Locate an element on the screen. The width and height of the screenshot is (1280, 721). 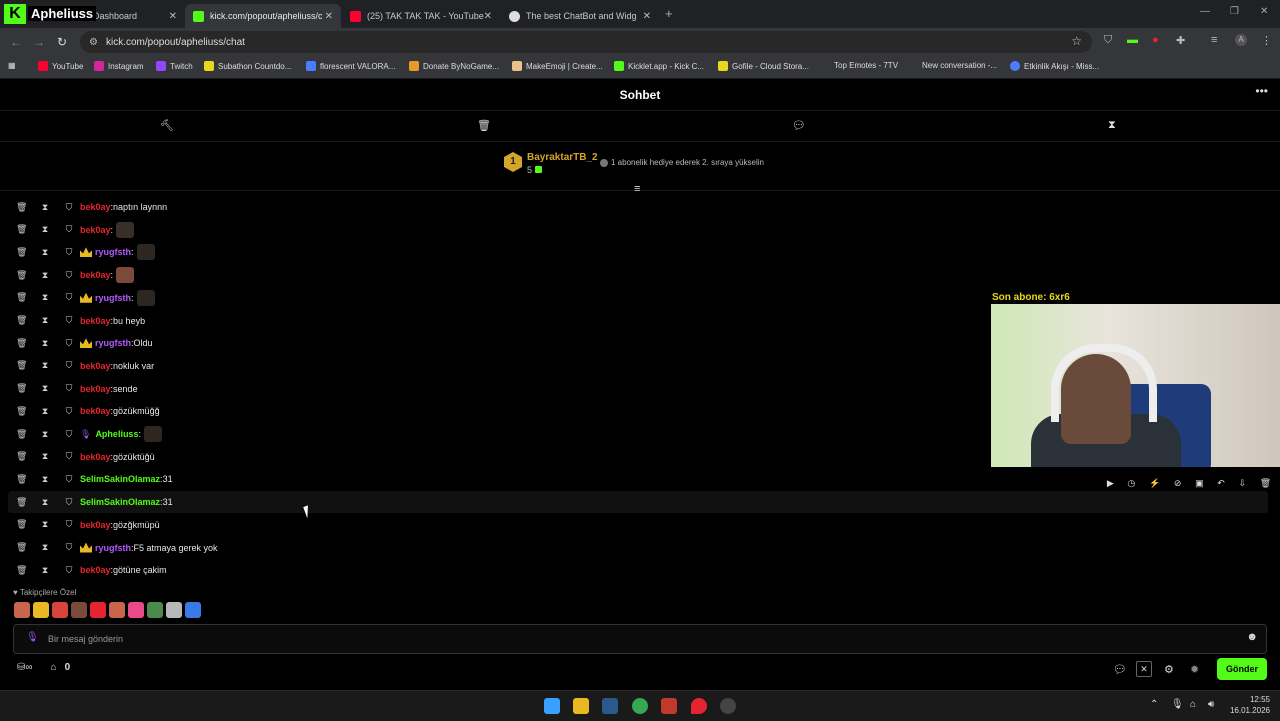
chat-username: SelimSakinOlamaz is located at coordinates (120, 502).